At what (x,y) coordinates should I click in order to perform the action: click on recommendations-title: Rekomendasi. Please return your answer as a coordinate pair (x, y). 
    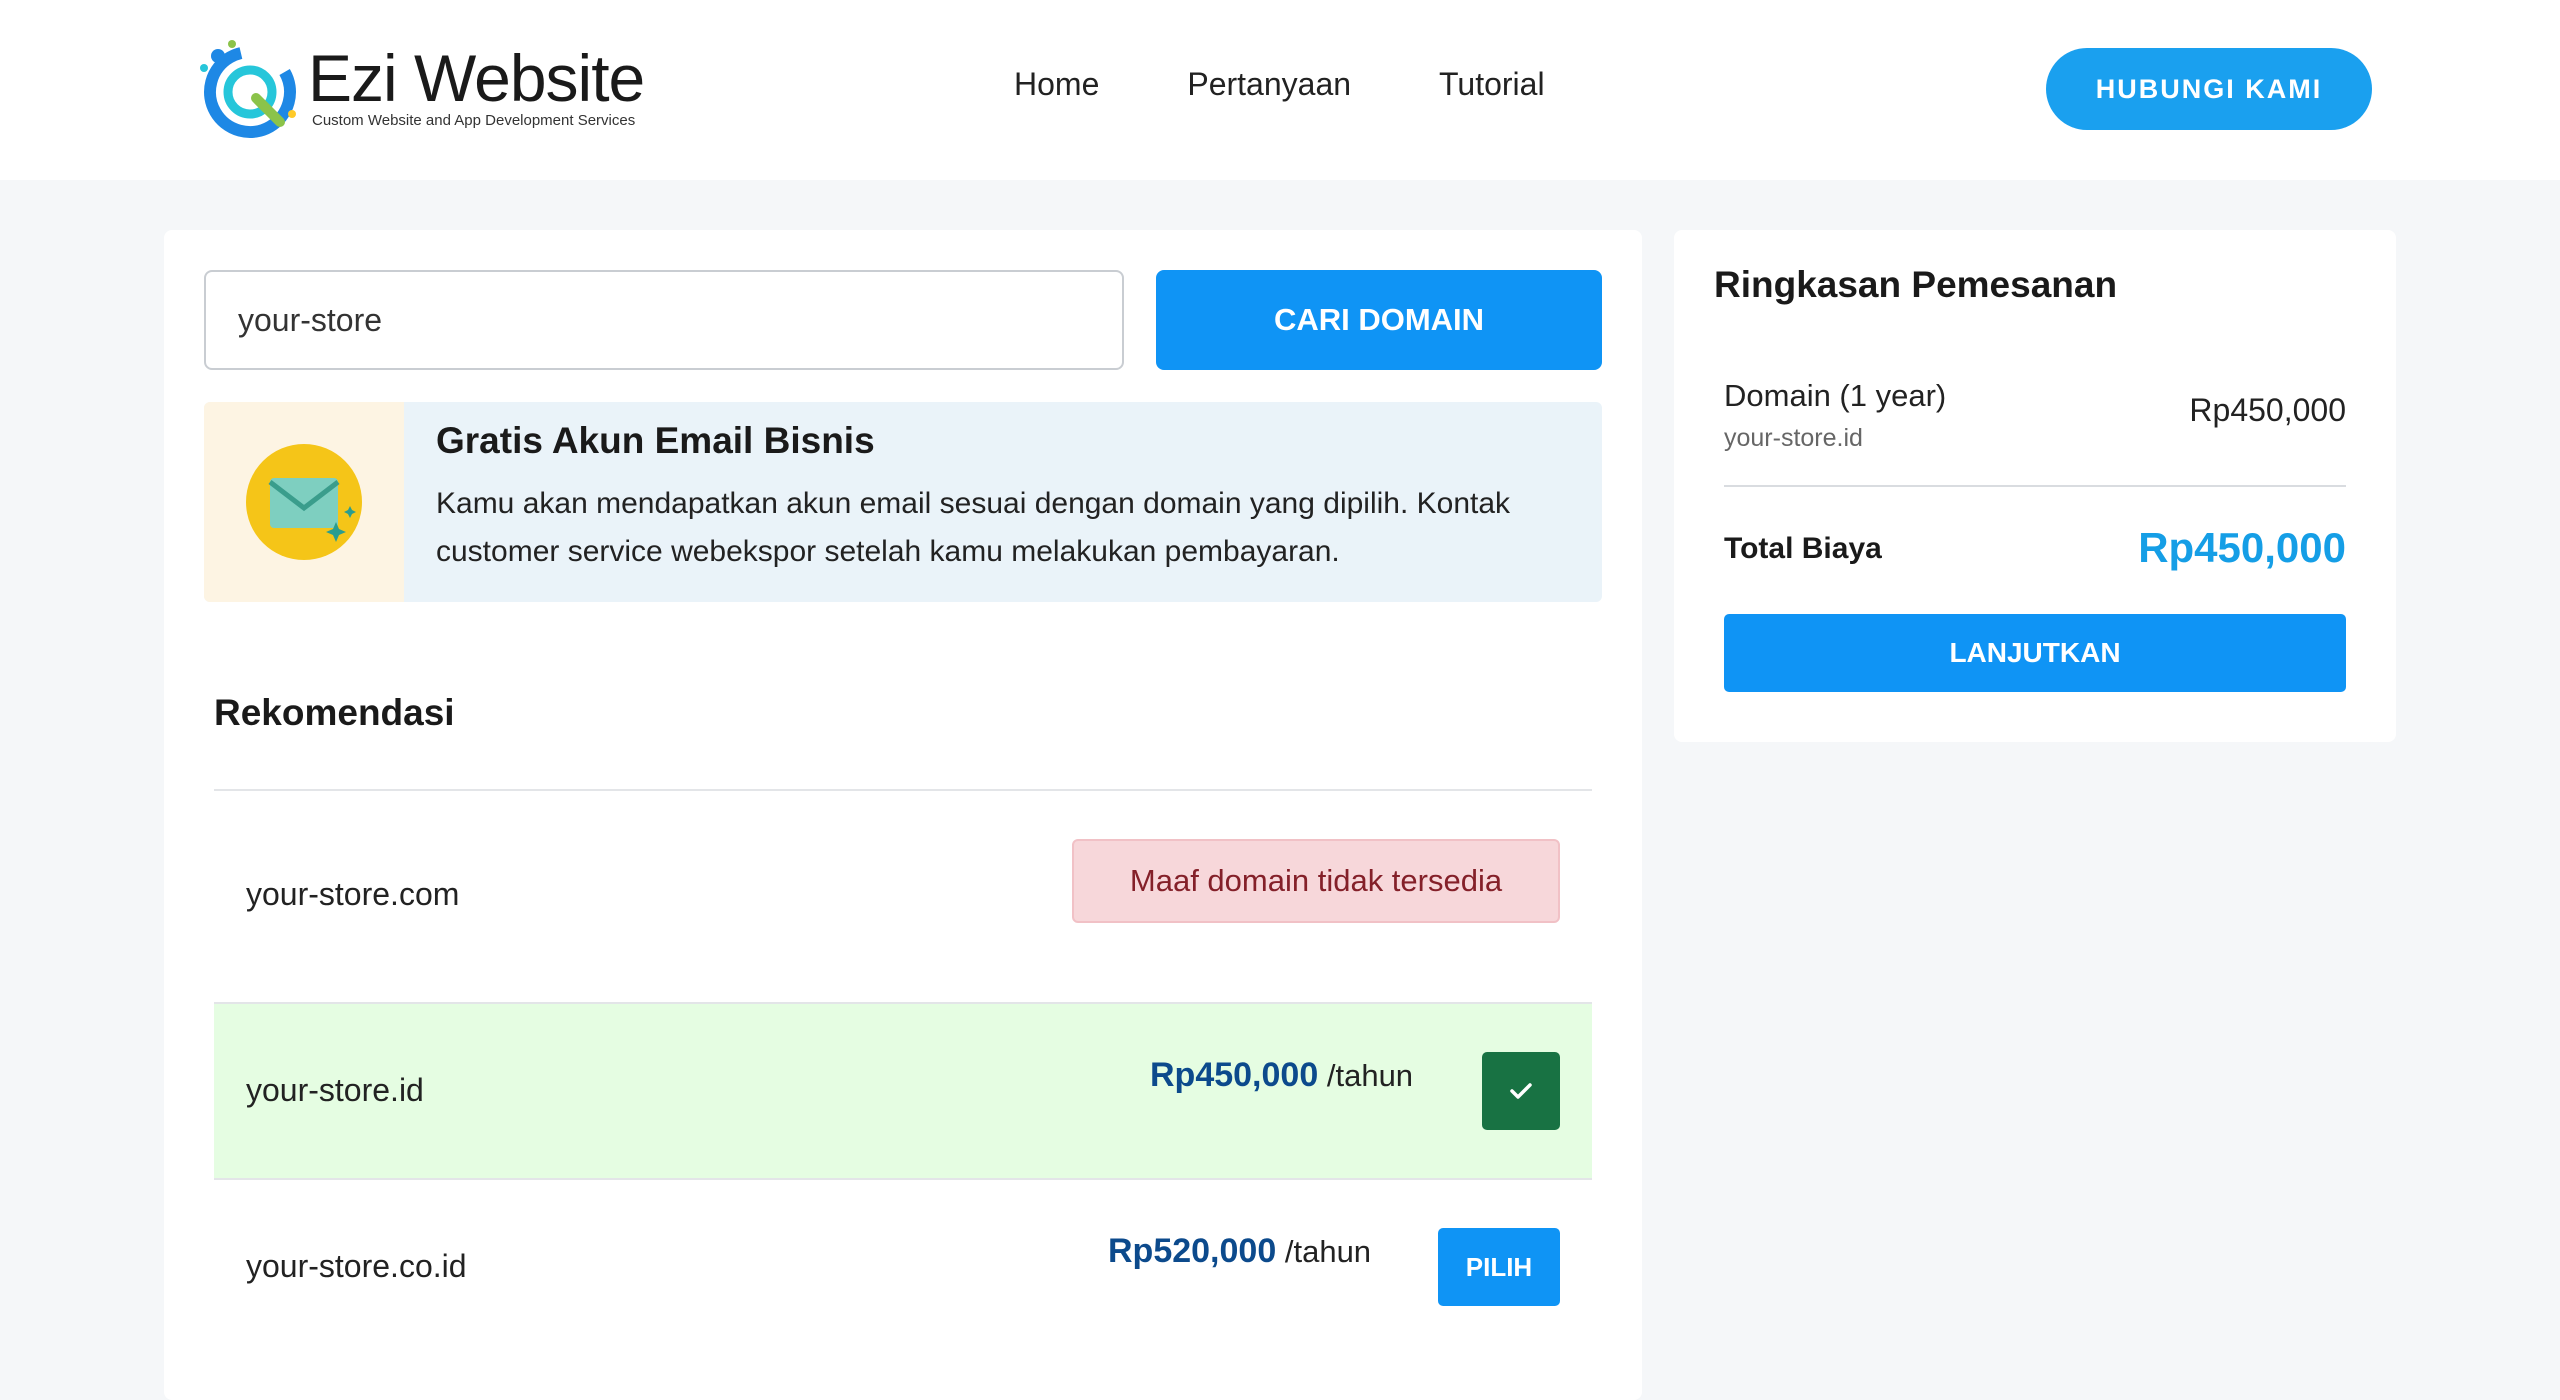
    Looking at the image, I should click on (334, 712).